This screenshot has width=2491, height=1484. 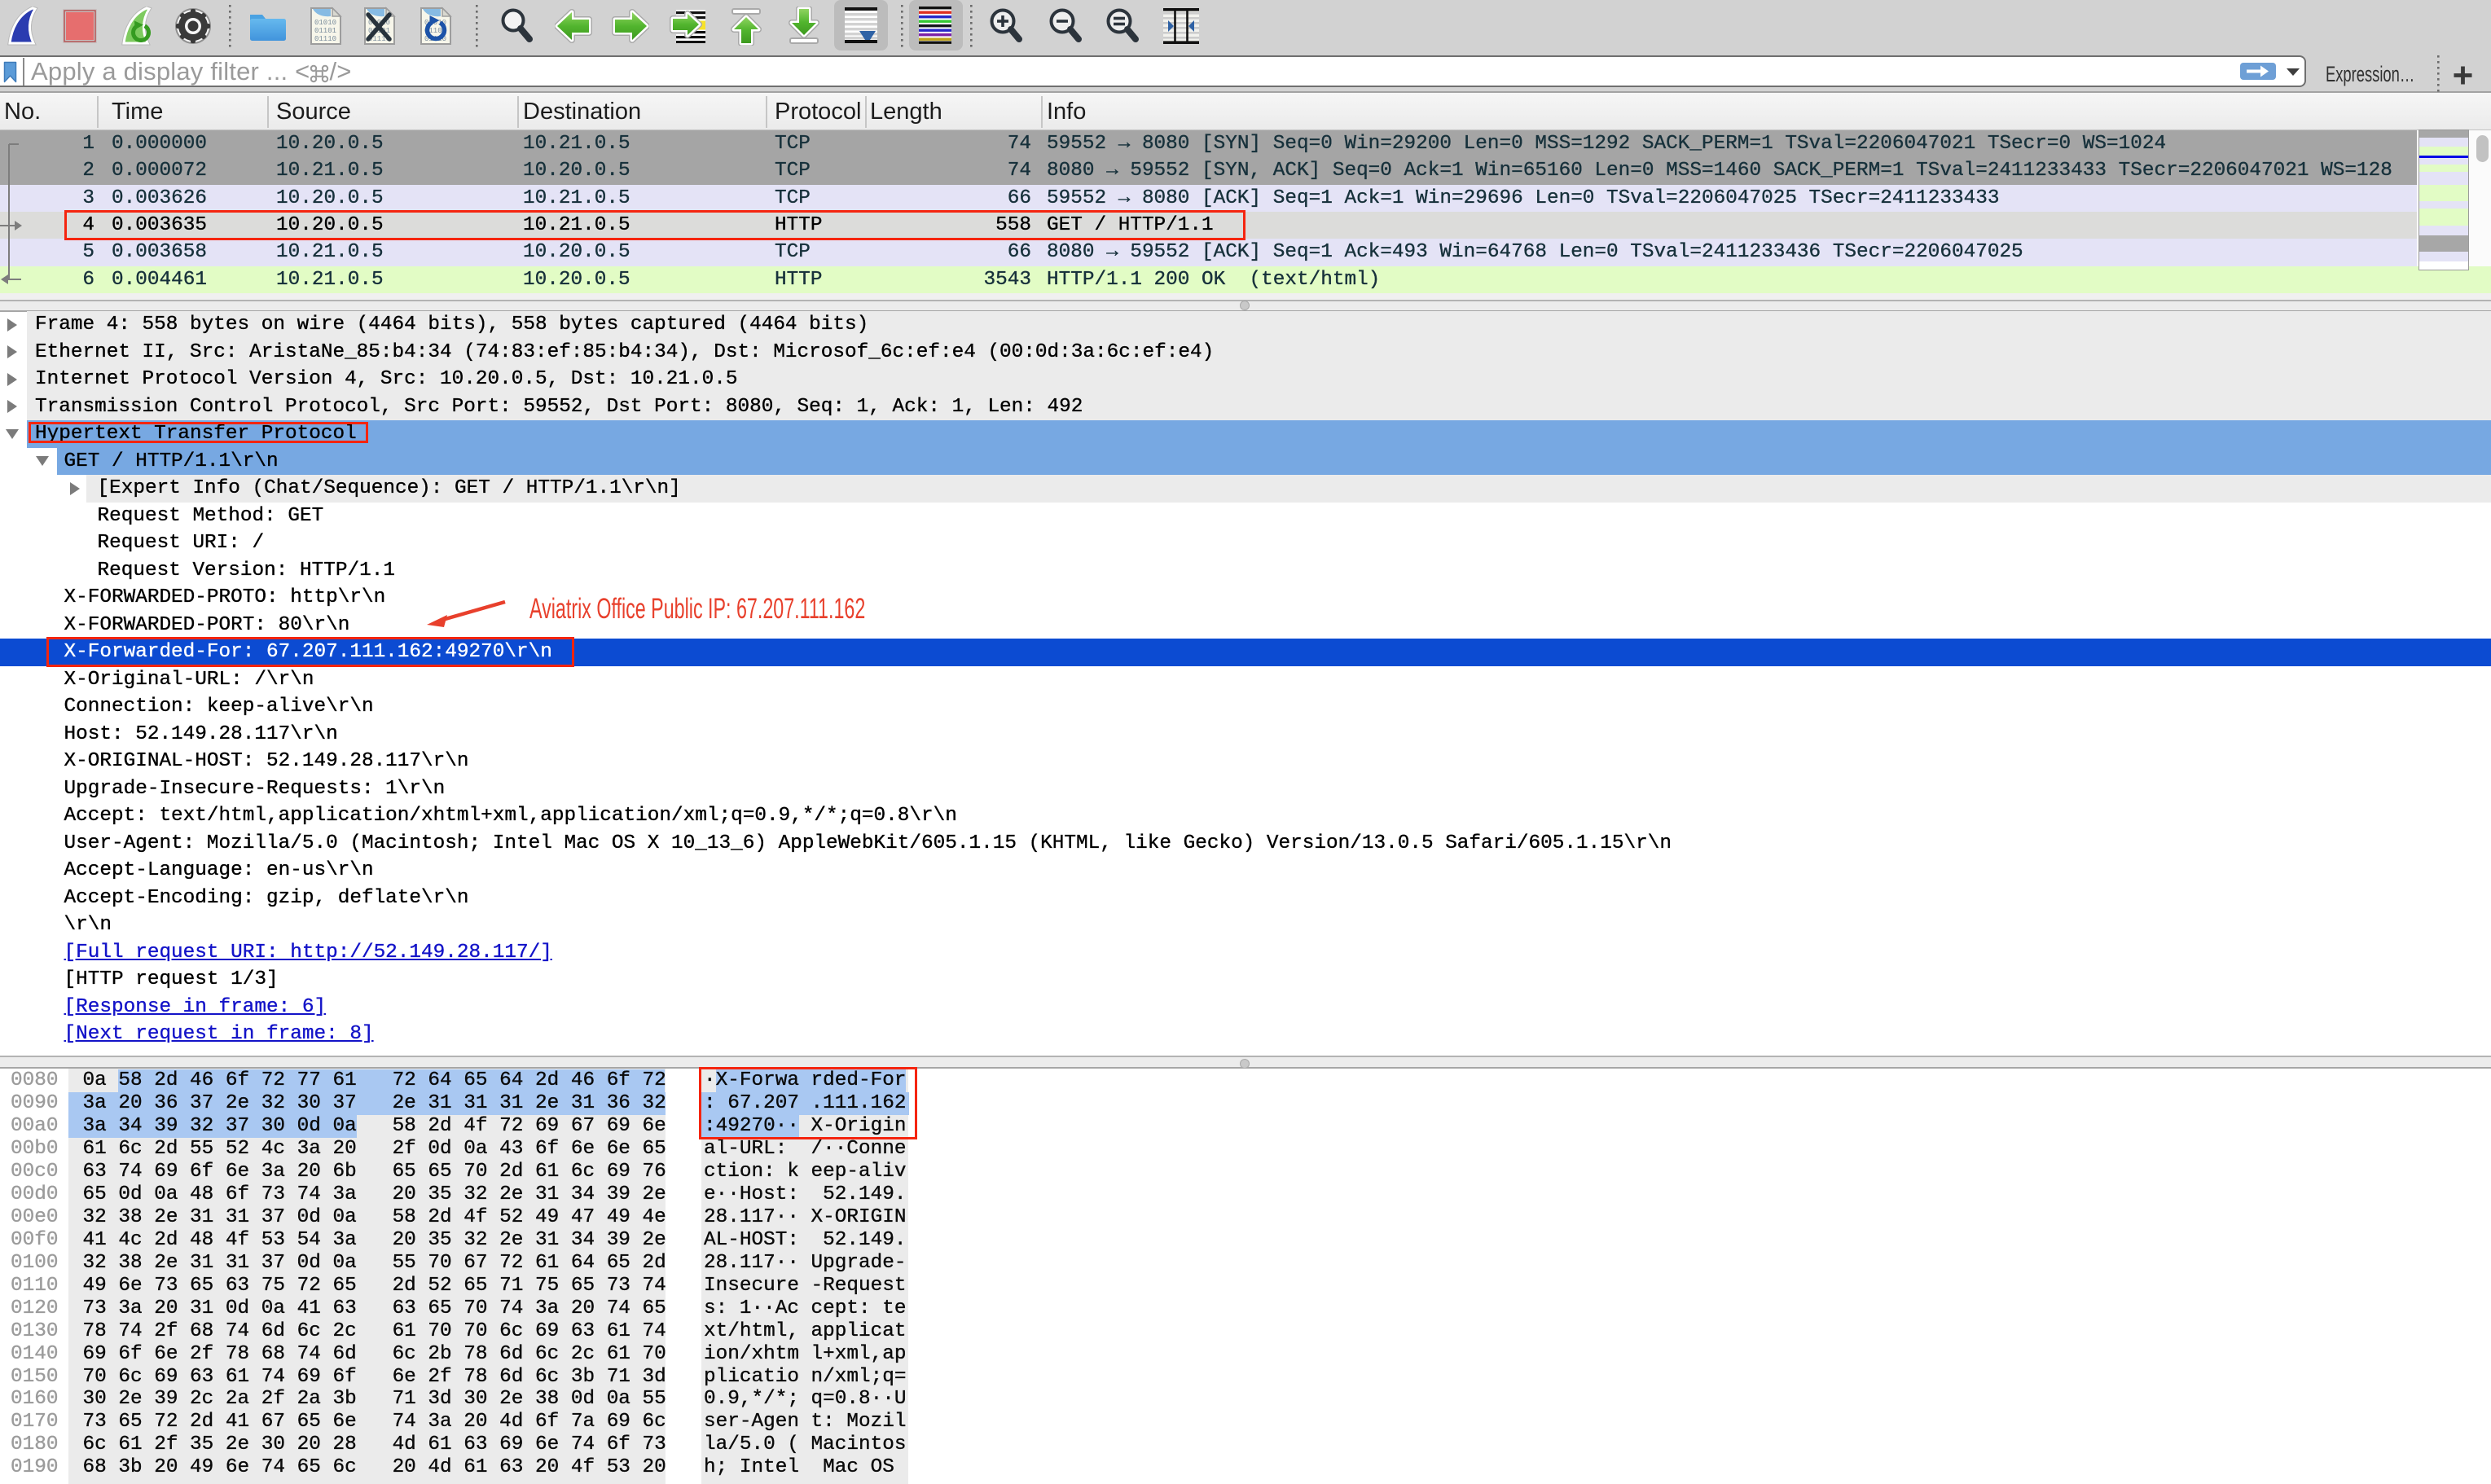 I want to click on svg-text: 01101, so click(x=325, y=31).